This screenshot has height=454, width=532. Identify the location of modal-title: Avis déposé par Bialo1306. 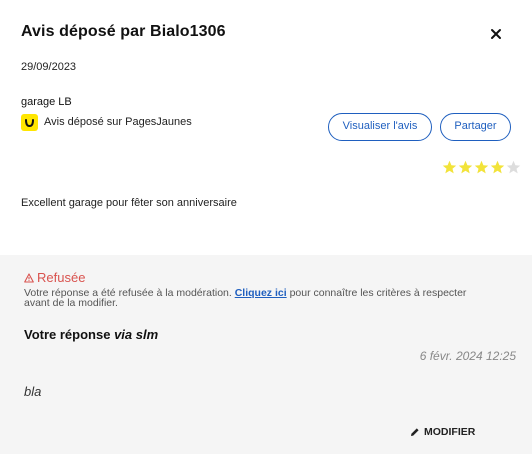
(123, 31).